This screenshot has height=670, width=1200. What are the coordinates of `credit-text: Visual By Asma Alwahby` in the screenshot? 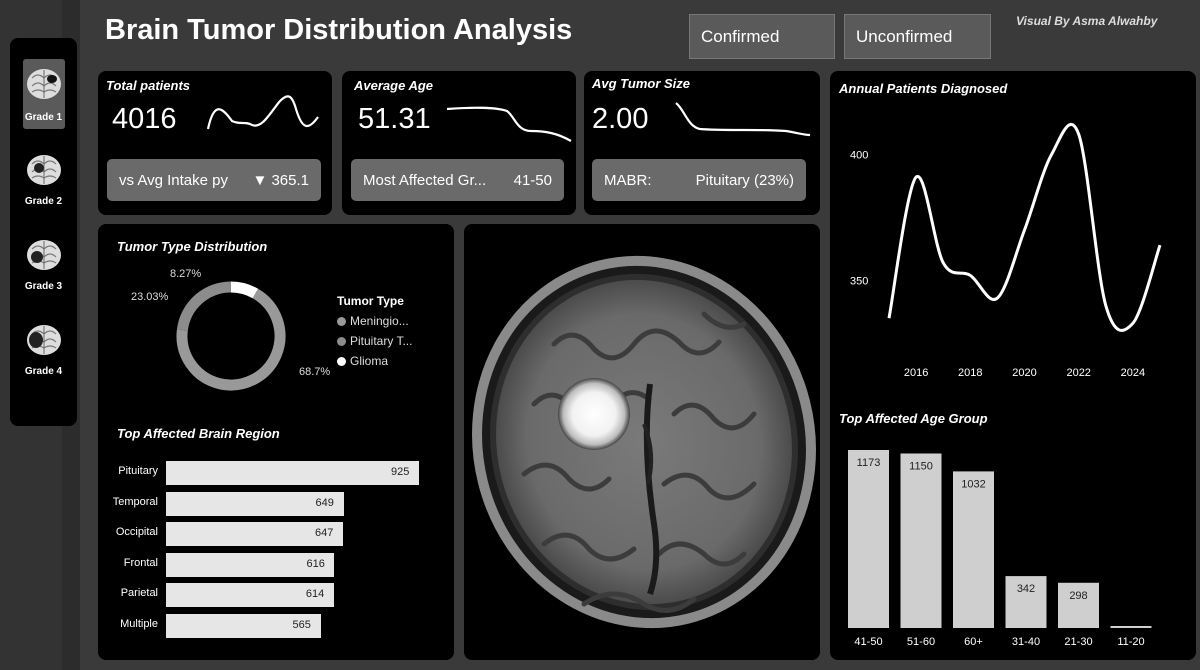 It's located at (1087, 21).